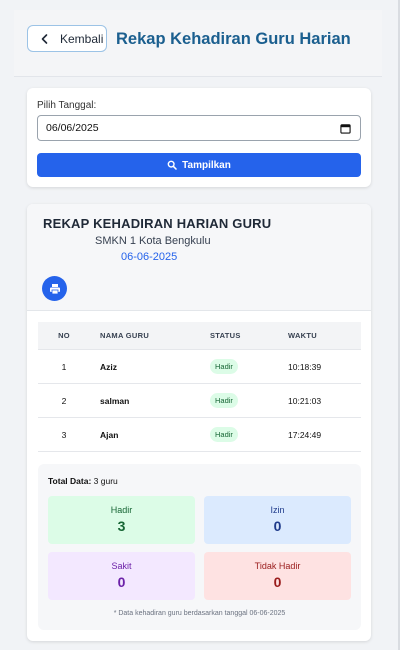 This screenshot has height=650, width=400. I want to click on row-time: 10:21:03, so click(305, 400).